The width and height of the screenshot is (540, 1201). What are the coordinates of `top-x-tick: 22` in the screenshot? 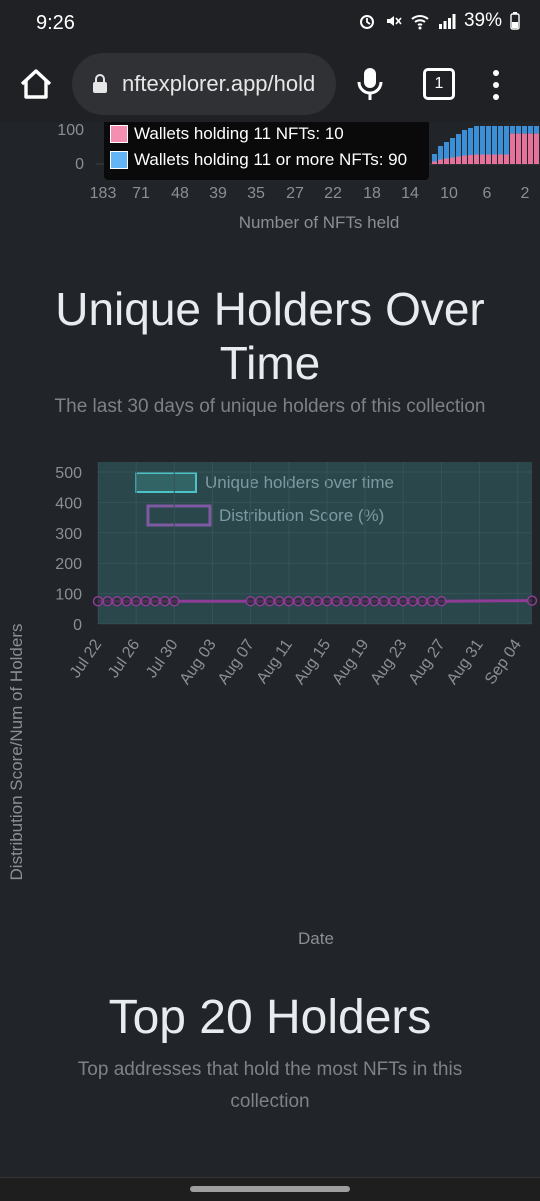 It's located at (333, 193).